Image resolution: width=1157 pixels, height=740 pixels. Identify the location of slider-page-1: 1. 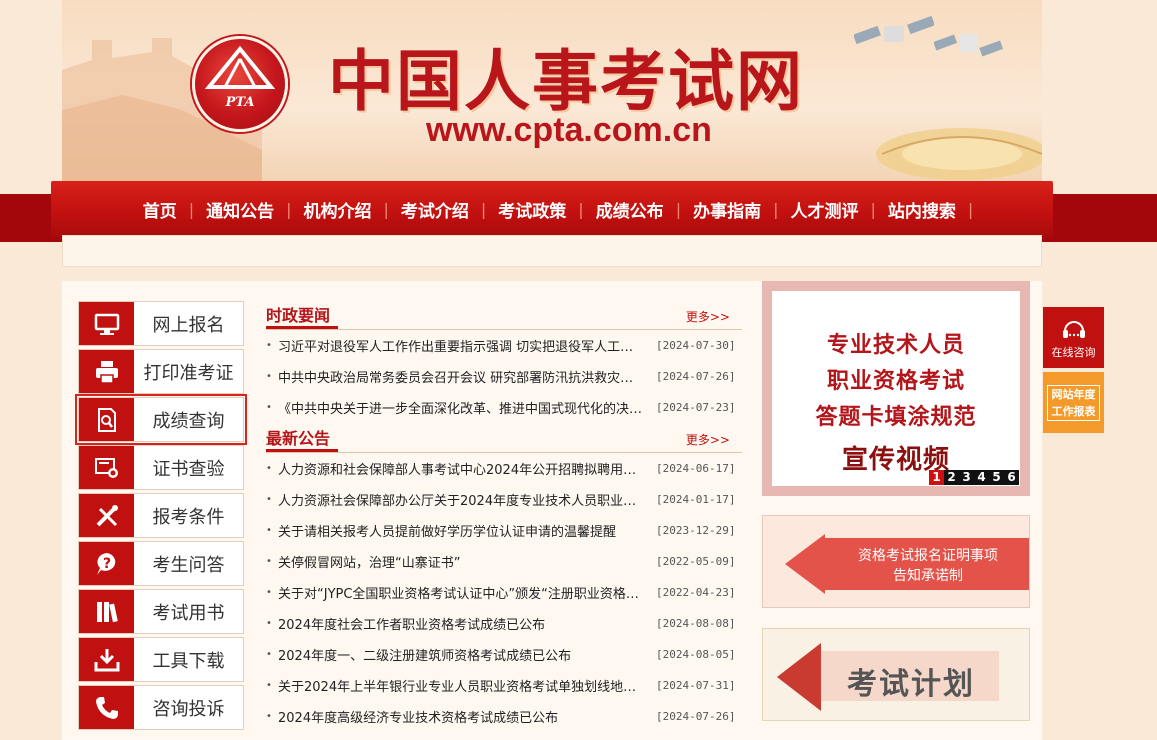
(936, 477).